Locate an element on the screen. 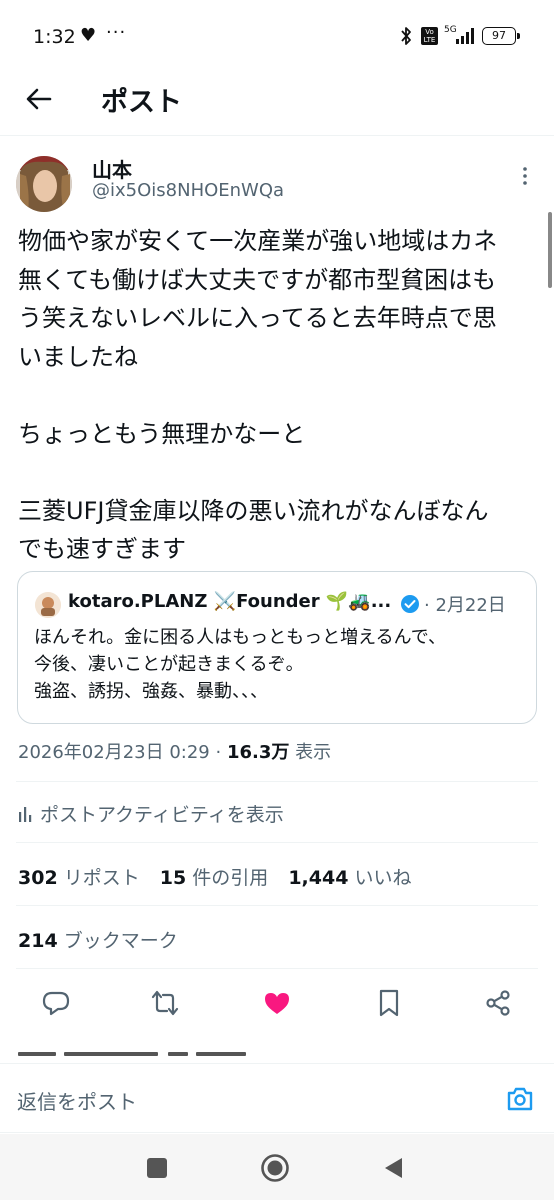 This screenshot has height=1200, width=554. reposts-stat: 302 リポスト is located at coordinates (79, 878).